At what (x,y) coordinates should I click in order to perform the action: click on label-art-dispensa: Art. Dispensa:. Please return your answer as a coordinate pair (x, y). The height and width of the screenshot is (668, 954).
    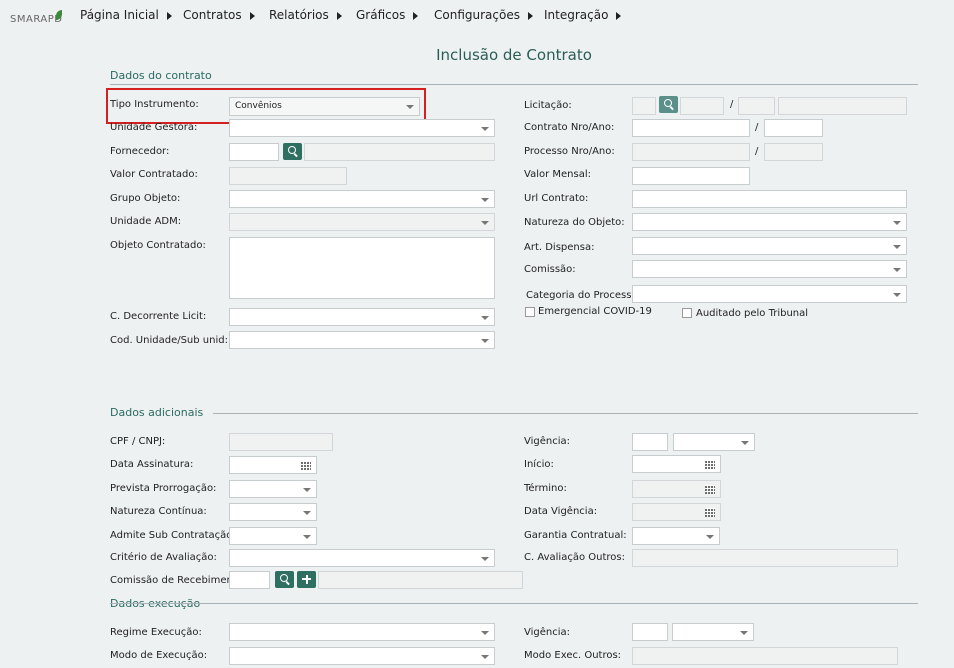
    Looking at the image, I should click on (559, 247).